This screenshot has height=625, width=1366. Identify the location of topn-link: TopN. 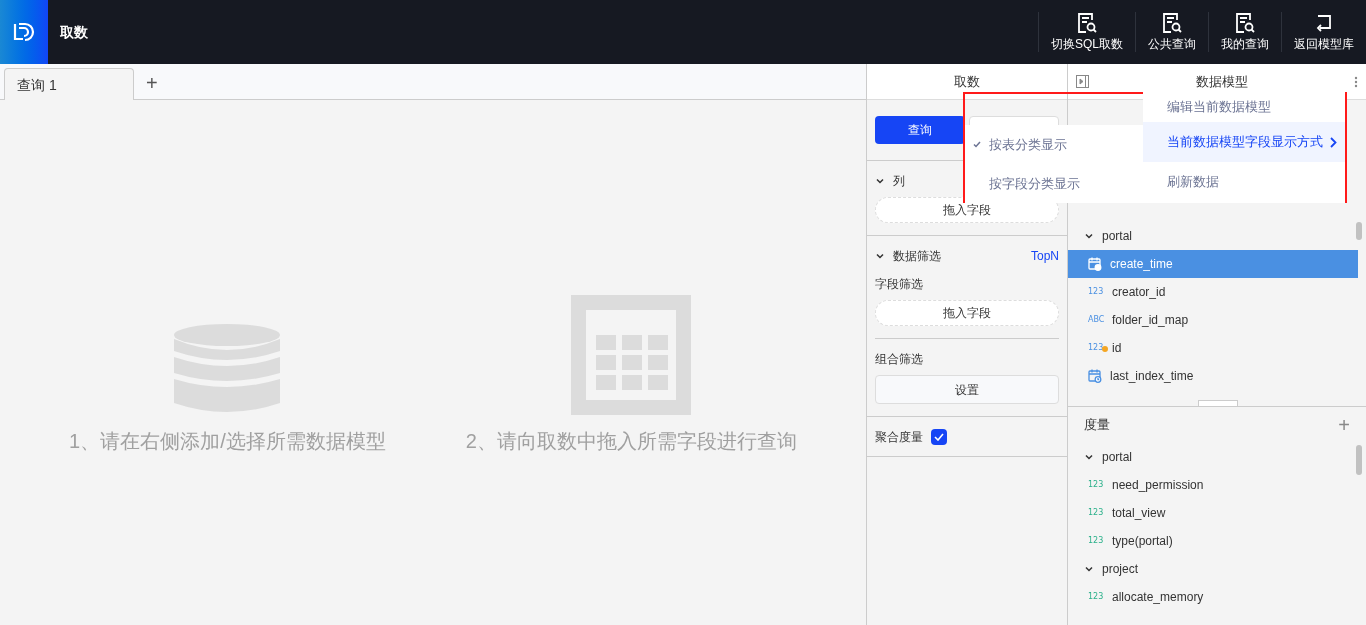
(1045, 256).